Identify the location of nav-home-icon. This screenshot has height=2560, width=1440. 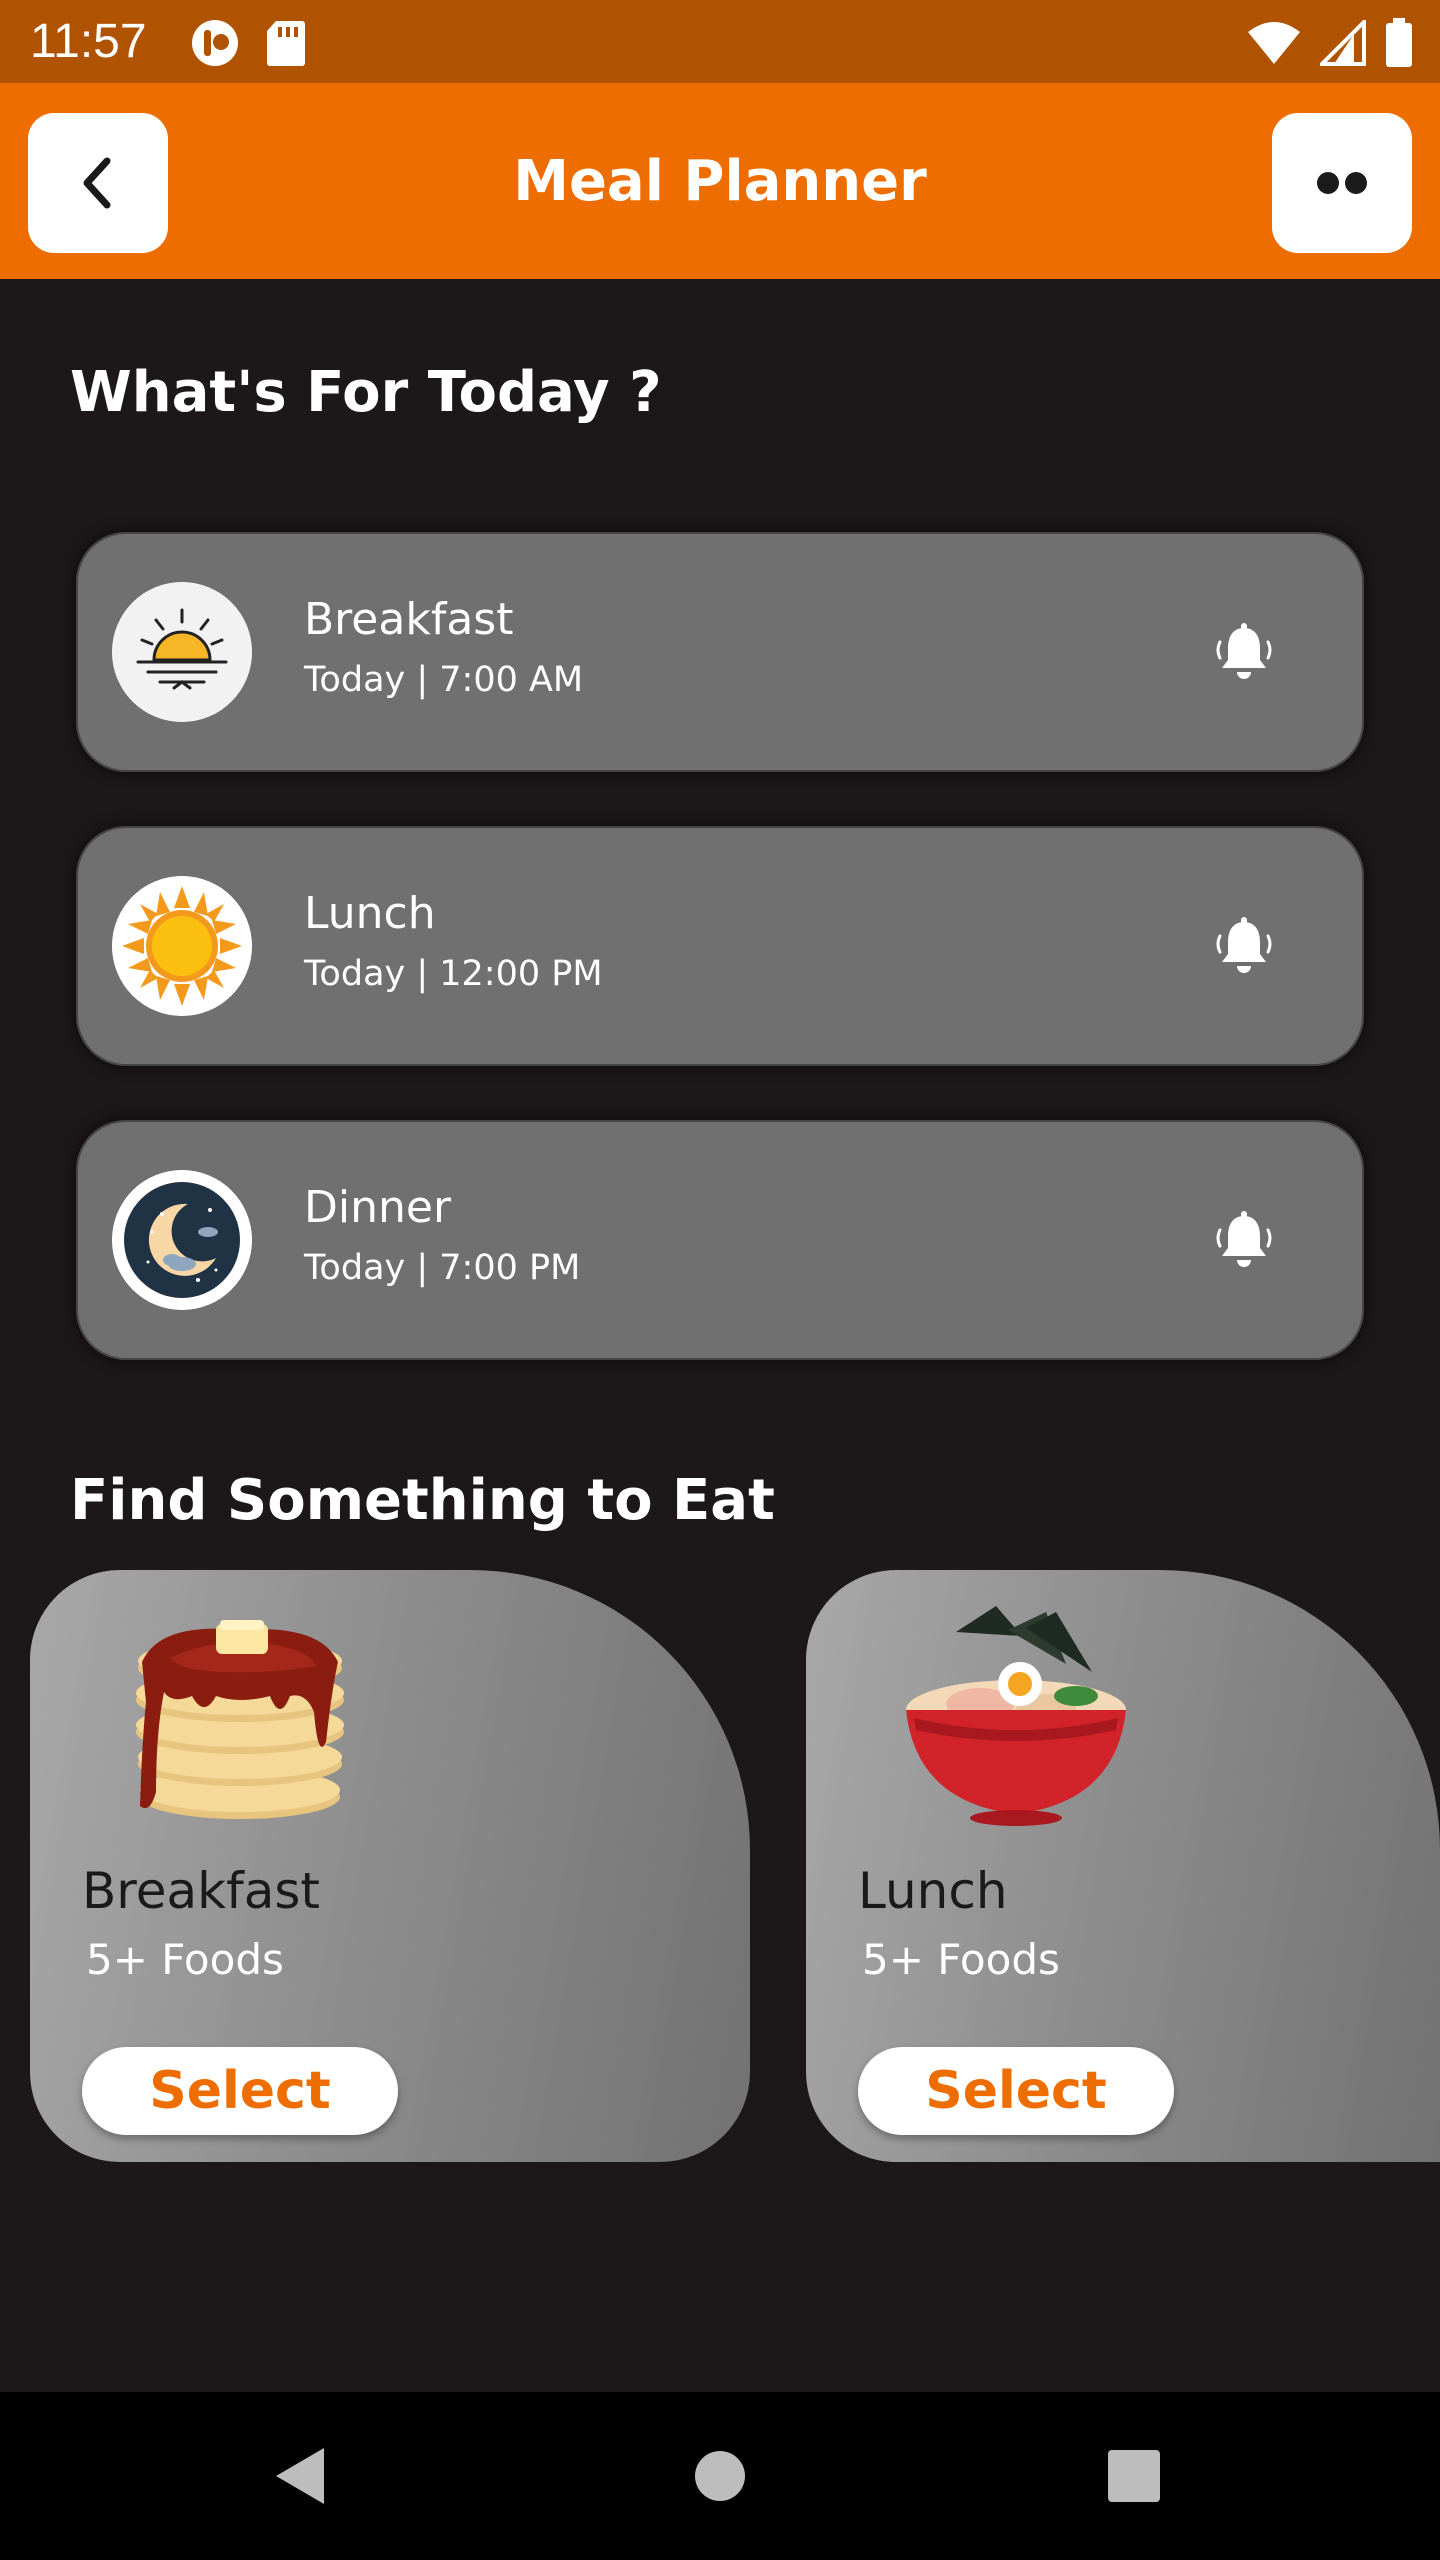
(720, 2476).